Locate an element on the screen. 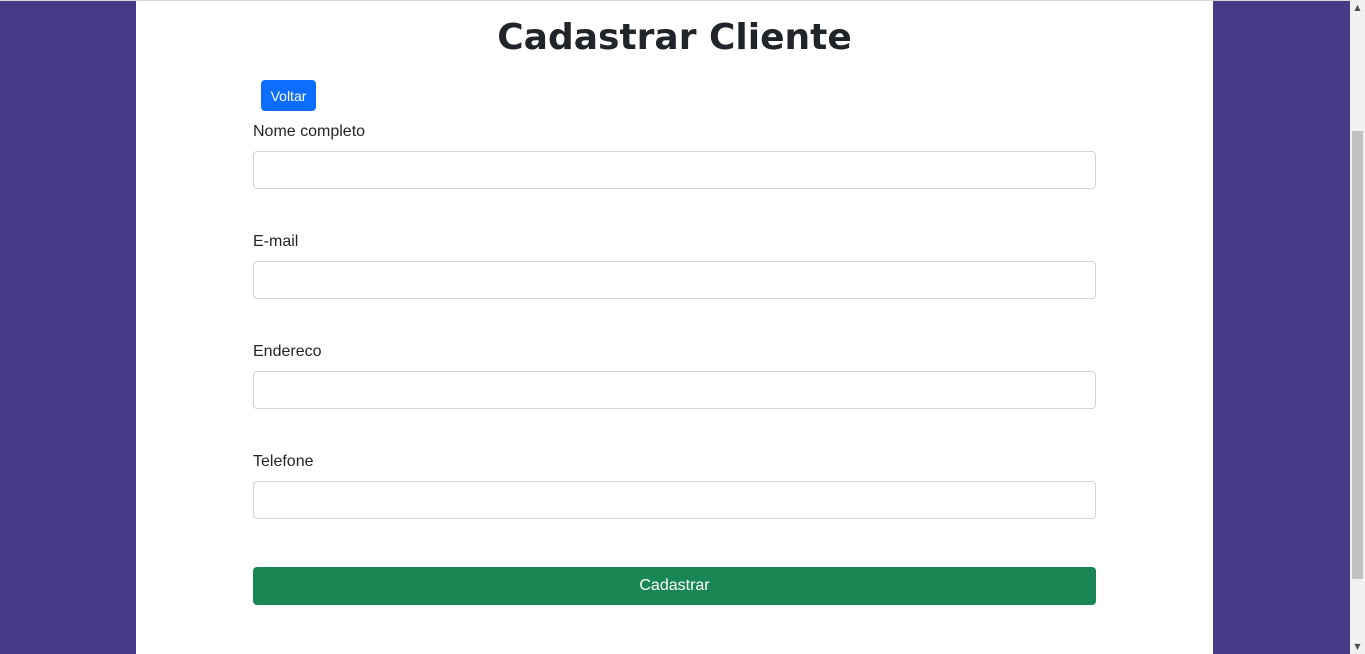  name-label: Nome completo is located at coordinates (309, 131).